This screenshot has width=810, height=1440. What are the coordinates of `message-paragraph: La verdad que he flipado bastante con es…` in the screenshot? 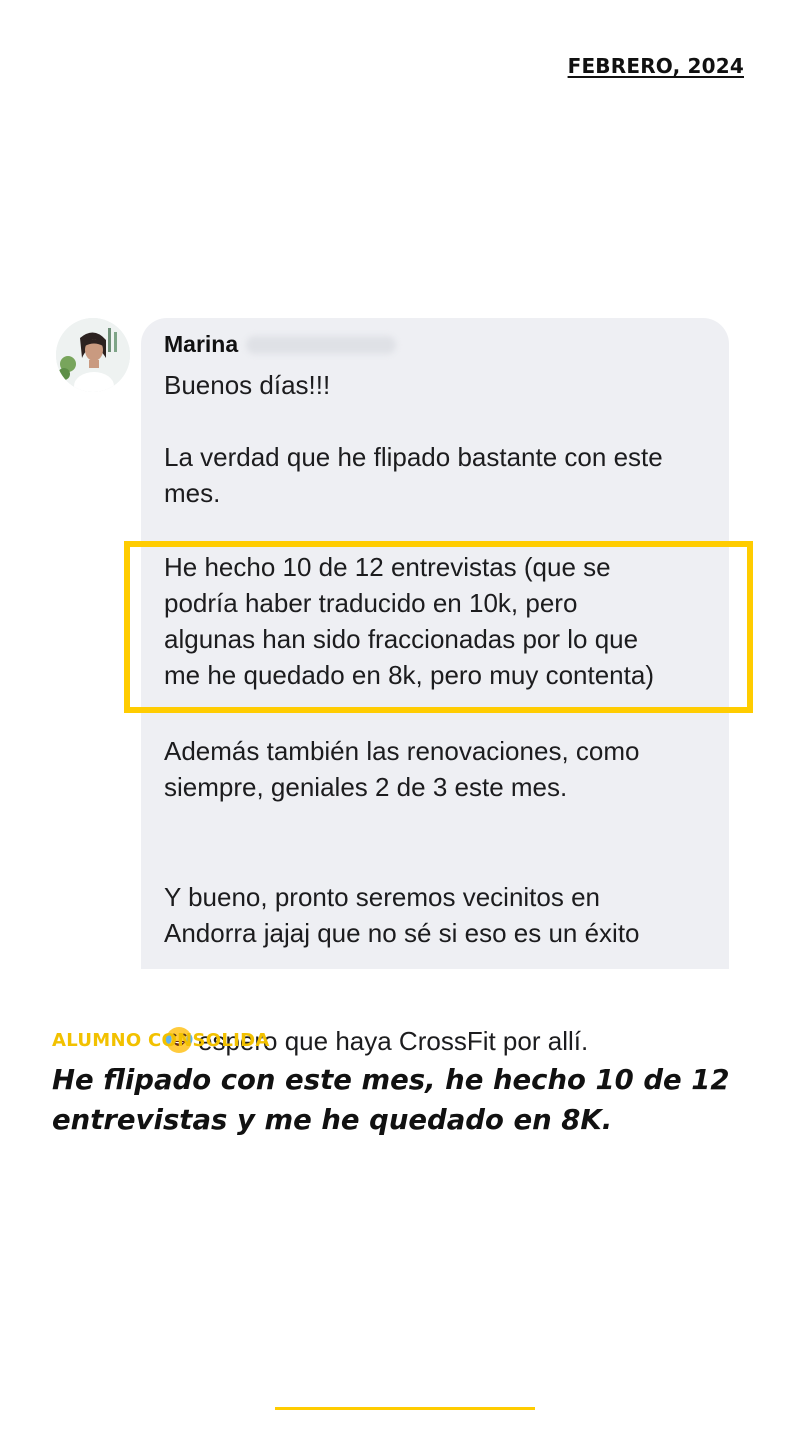 It's located at (413, 475).